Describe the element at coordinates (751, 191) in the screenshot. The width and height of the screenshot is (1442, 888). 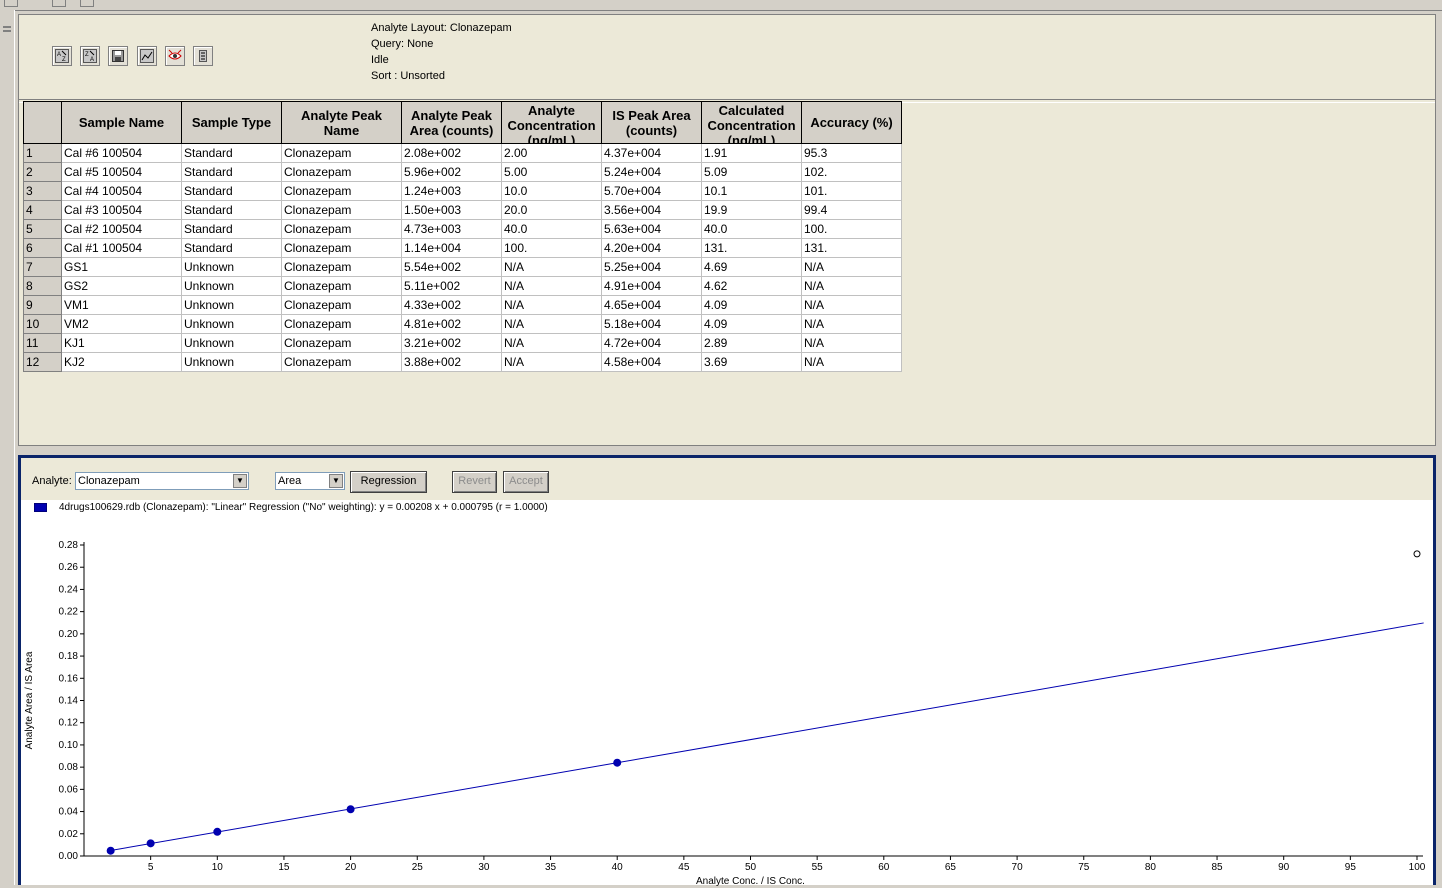
I see `table-cell: 10.1` at that location.